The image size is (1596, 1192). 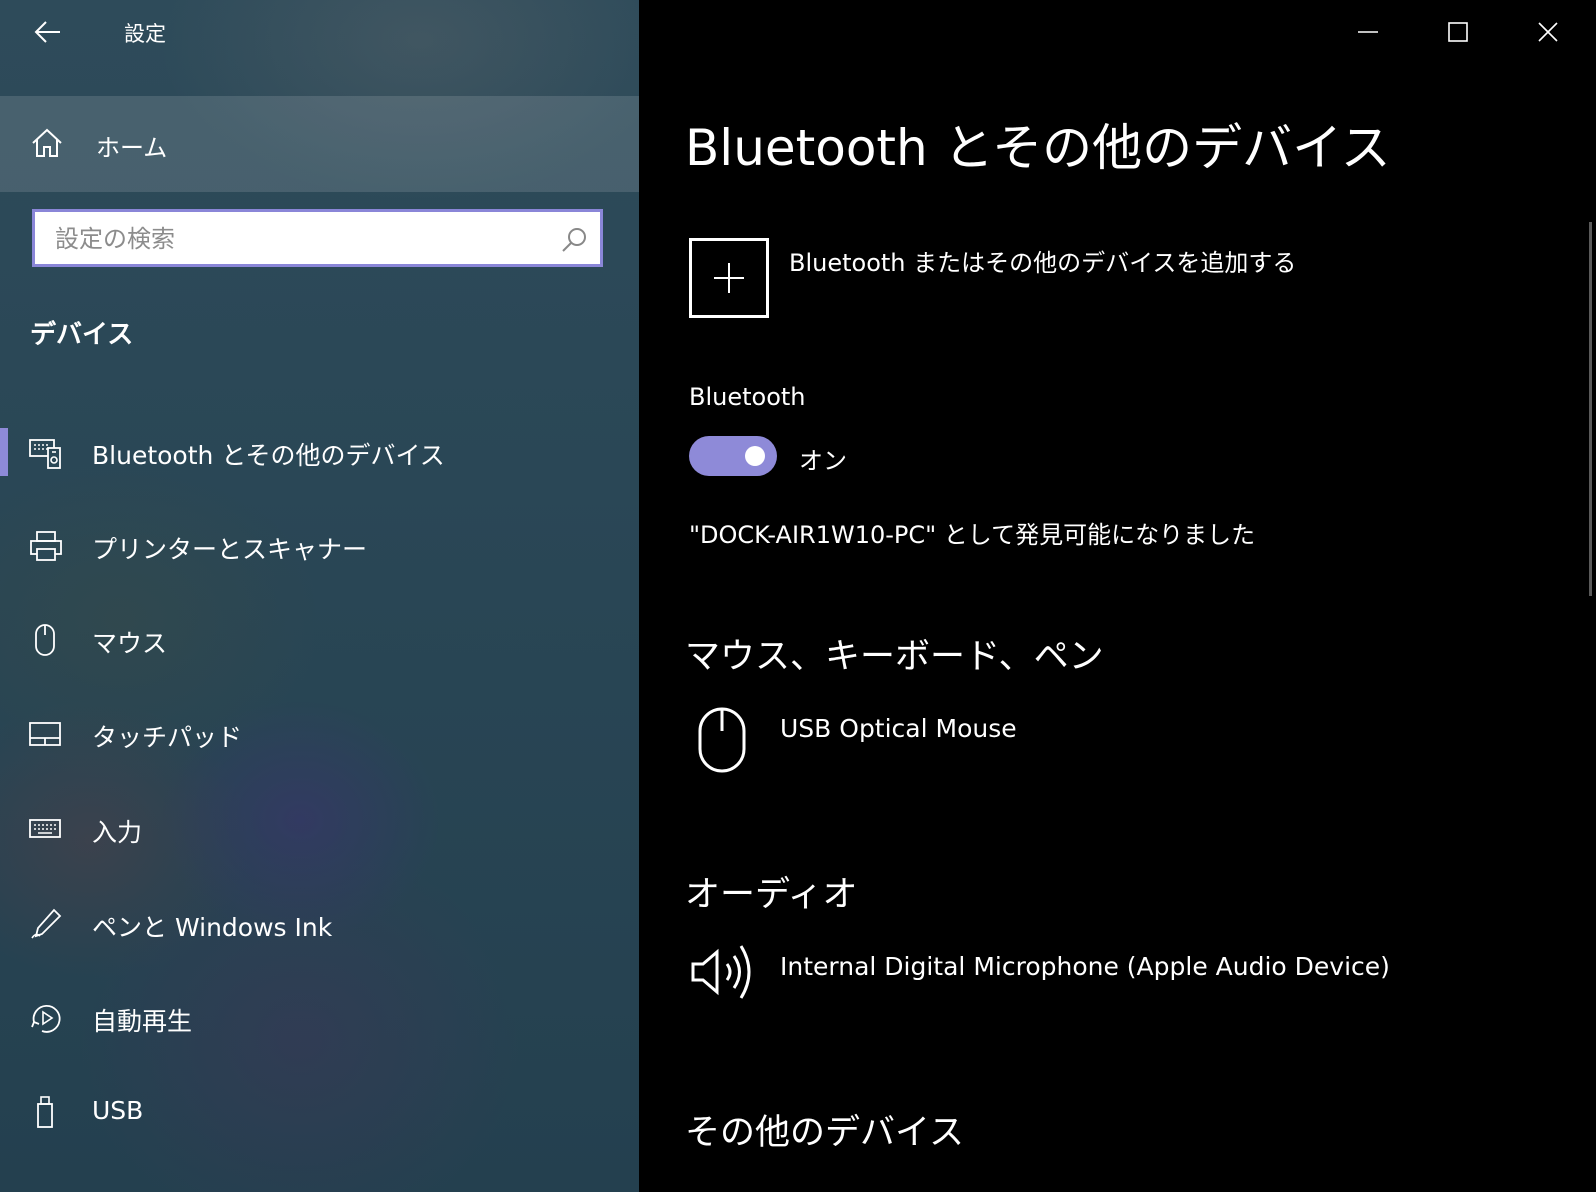 What do you see at coordinates (4, 452) in the screenshot?
I see `selection-indicator` at bounding box center [4, 452].